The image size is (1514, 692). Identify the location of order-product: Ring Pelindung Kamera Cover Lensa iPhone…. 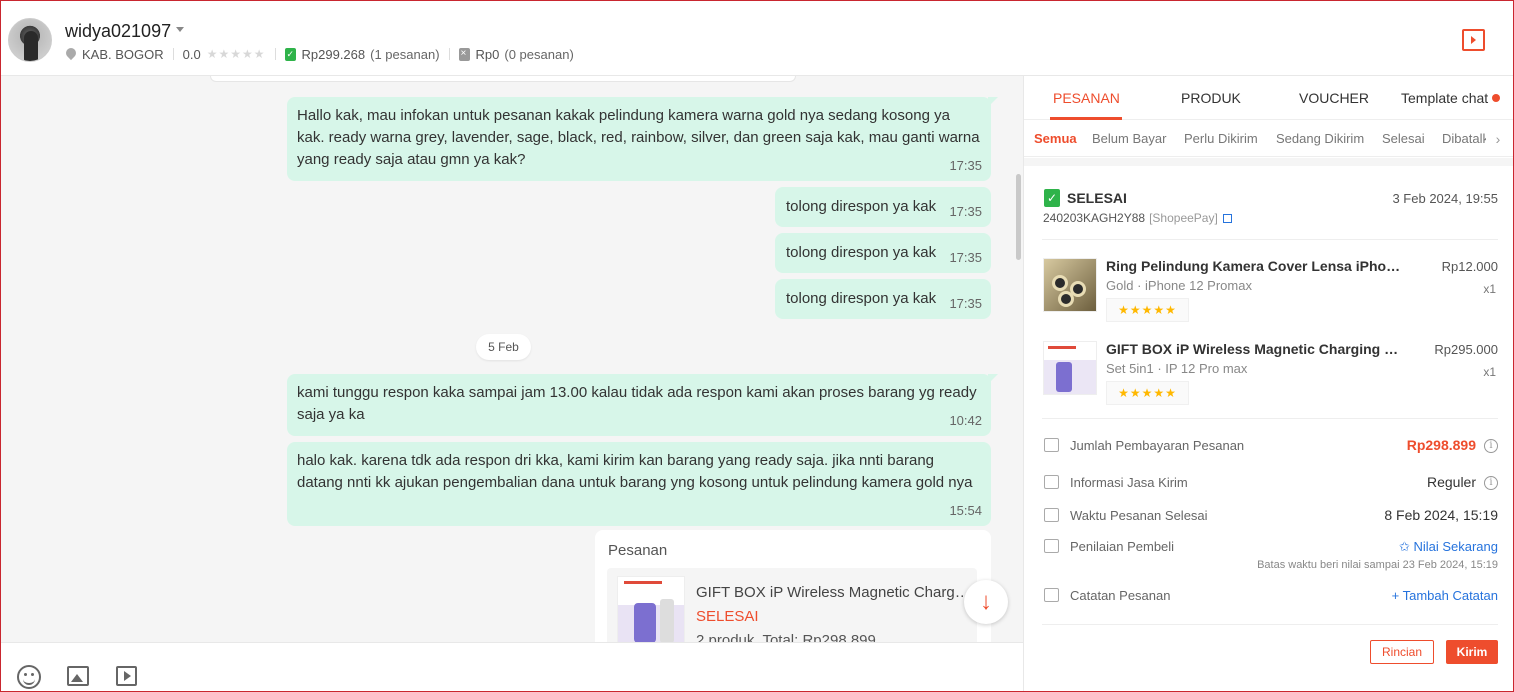
(1270, 293).